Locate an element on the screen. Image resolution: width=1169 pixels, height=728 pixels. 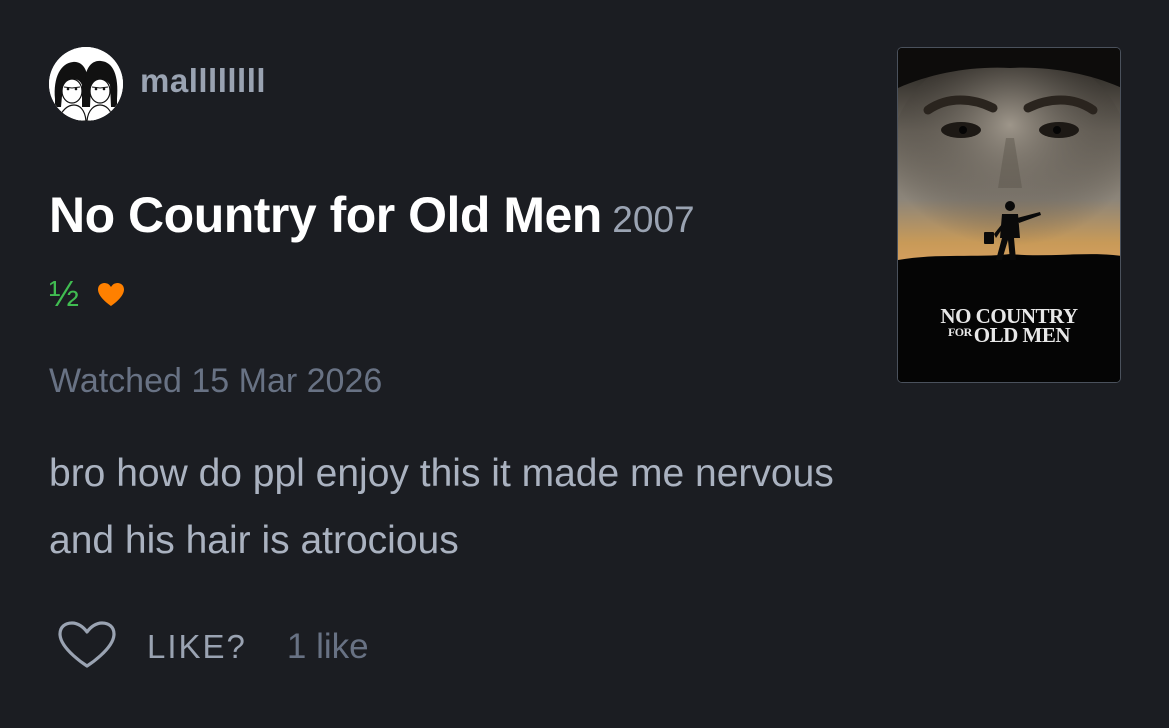
watched-date: Watched 15 Mar 2026 is located at coordinates (216, 381).